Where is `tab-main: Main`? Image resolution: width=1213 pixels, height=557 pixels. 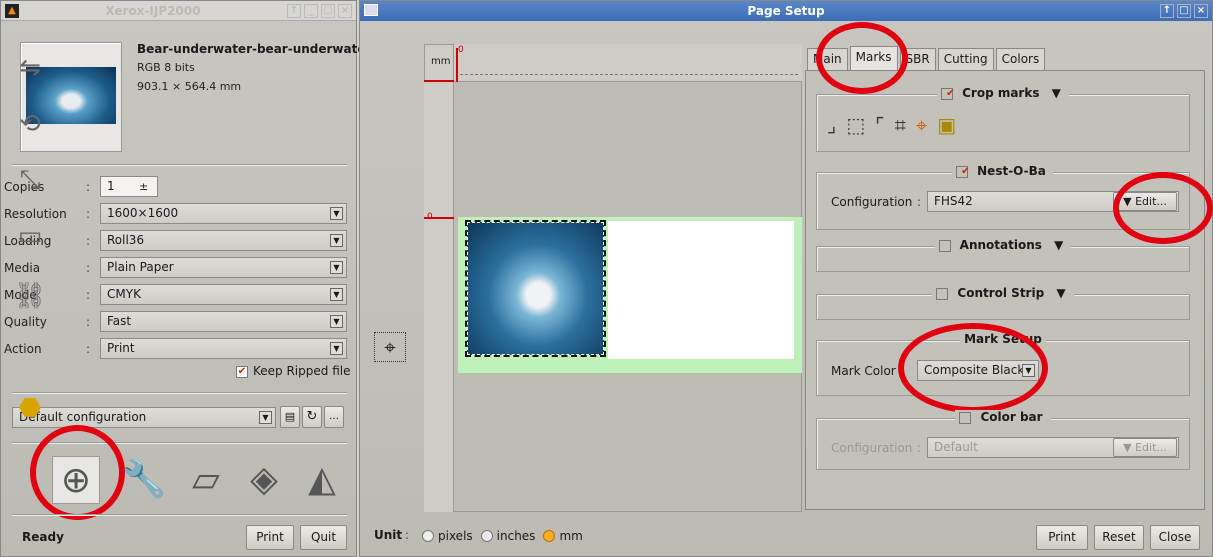
tab-main: Main is located at coordinates (827, 59).